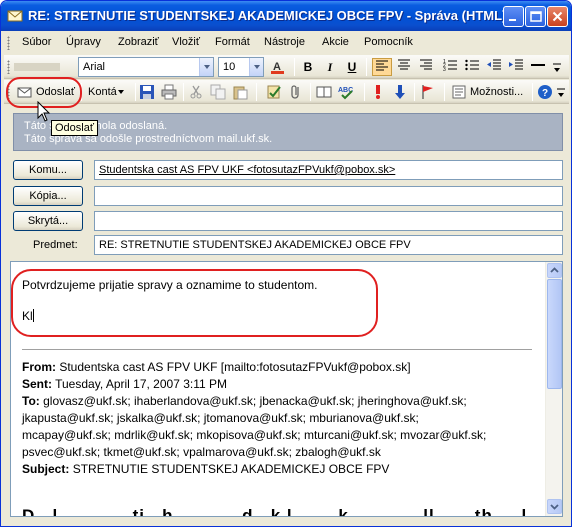 The image size is (572, 527). What do you see at coordinates (46, 469) in the screenshot?
I see `subject-label-quoted: Subject:` at bounding box center [46, 469].